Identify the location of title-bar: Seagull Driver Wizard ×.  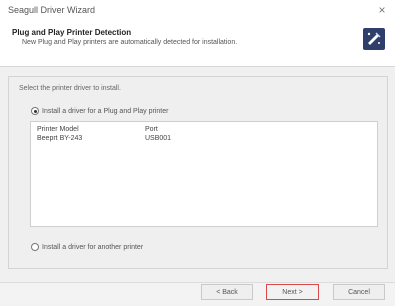
(197, 11).